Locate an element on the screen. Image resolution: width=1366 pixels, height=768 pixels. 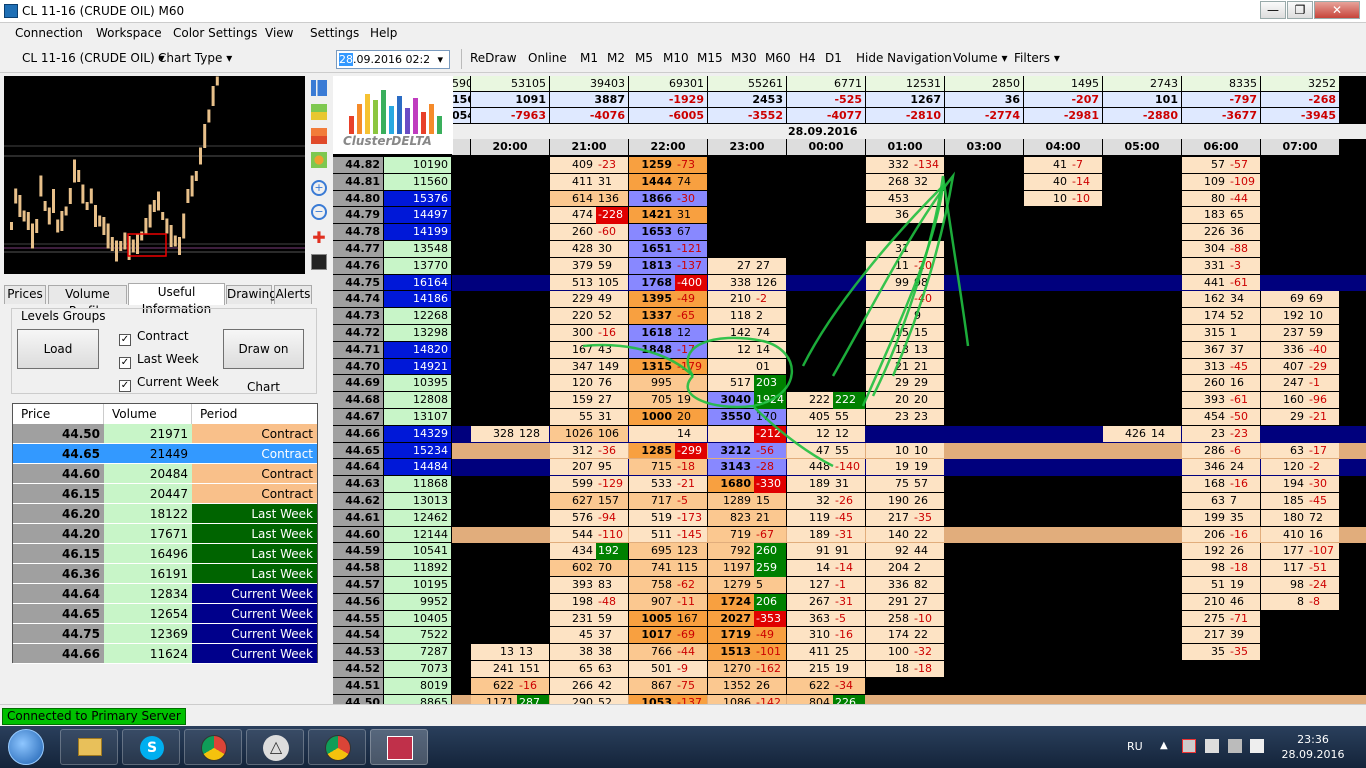
cluster-cell: 614 136 is located at coordinates (589, 198).